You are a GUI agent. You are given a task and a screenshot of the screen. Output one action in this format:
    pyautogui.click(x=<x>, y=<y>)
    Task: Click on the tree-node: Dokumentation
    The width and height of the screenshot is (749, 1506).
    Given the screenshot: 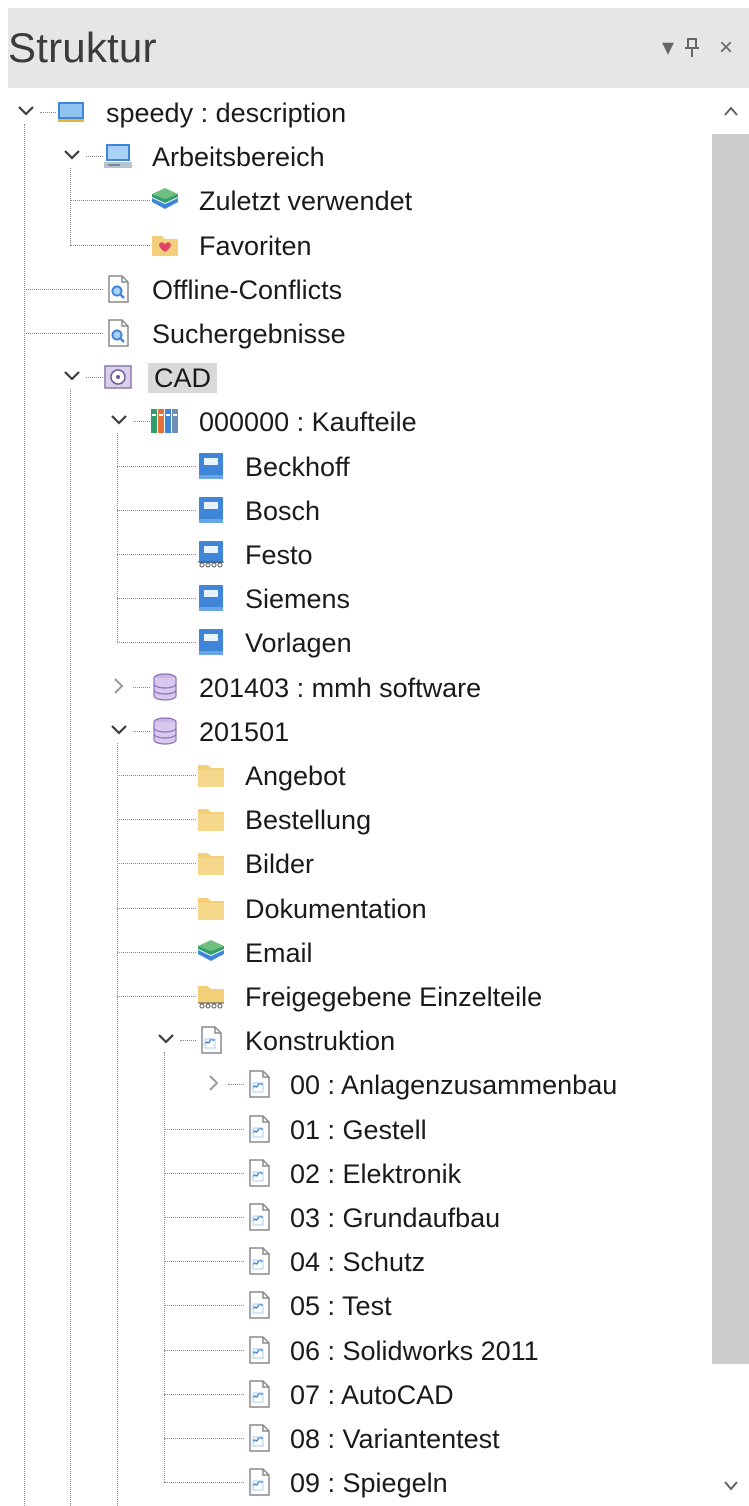 What is the action you would take?
    pyautogui.click(x=356, y=908)
    